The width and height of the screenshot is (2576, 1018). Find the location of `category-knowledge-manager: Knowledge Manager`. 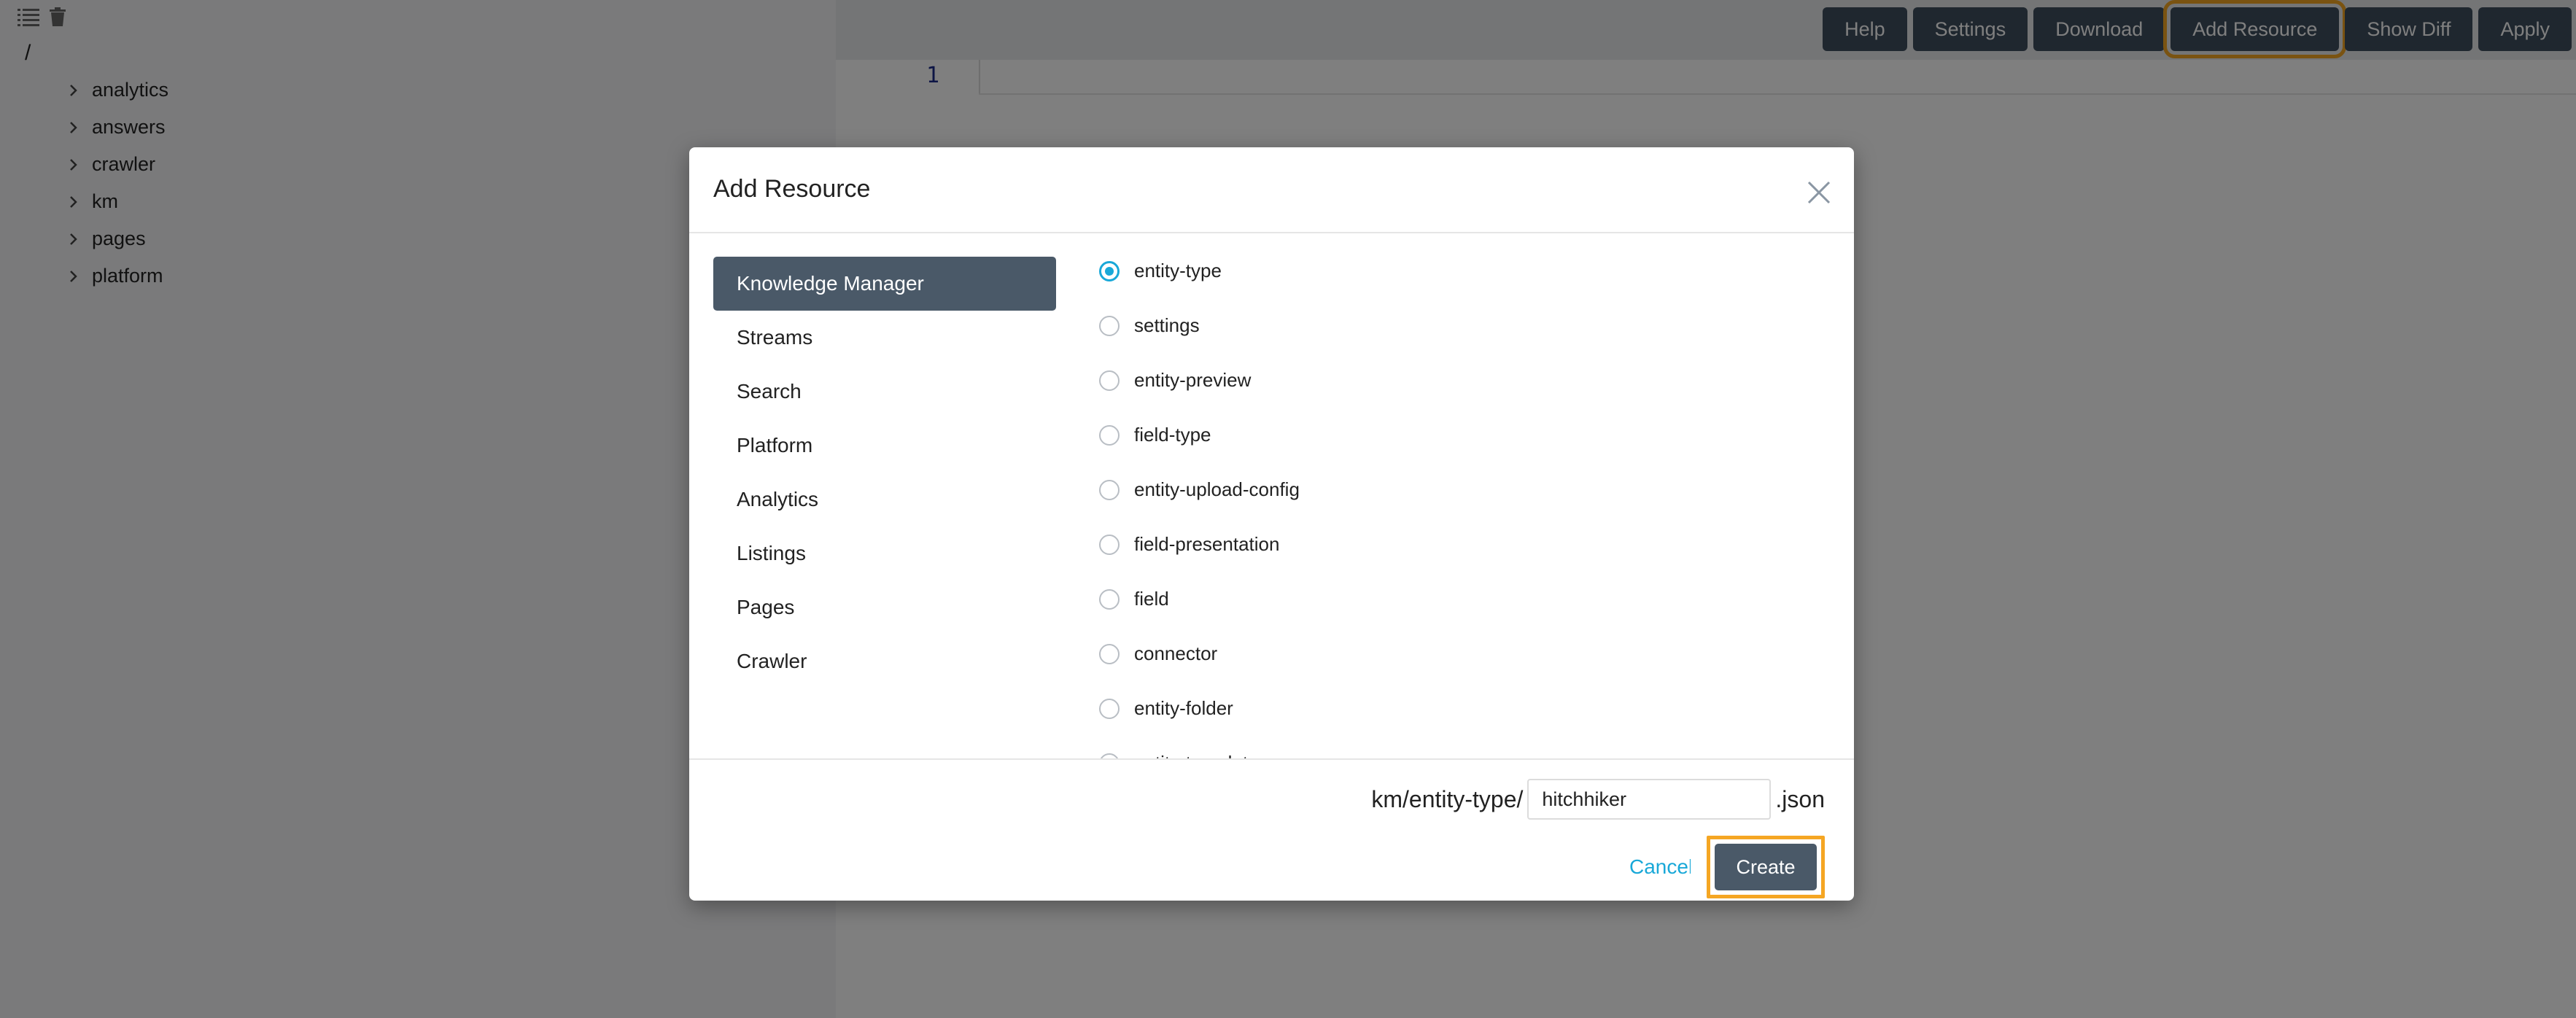

category-knowledge-manager: Knowledge Manager is located at coordinates (885, 284).